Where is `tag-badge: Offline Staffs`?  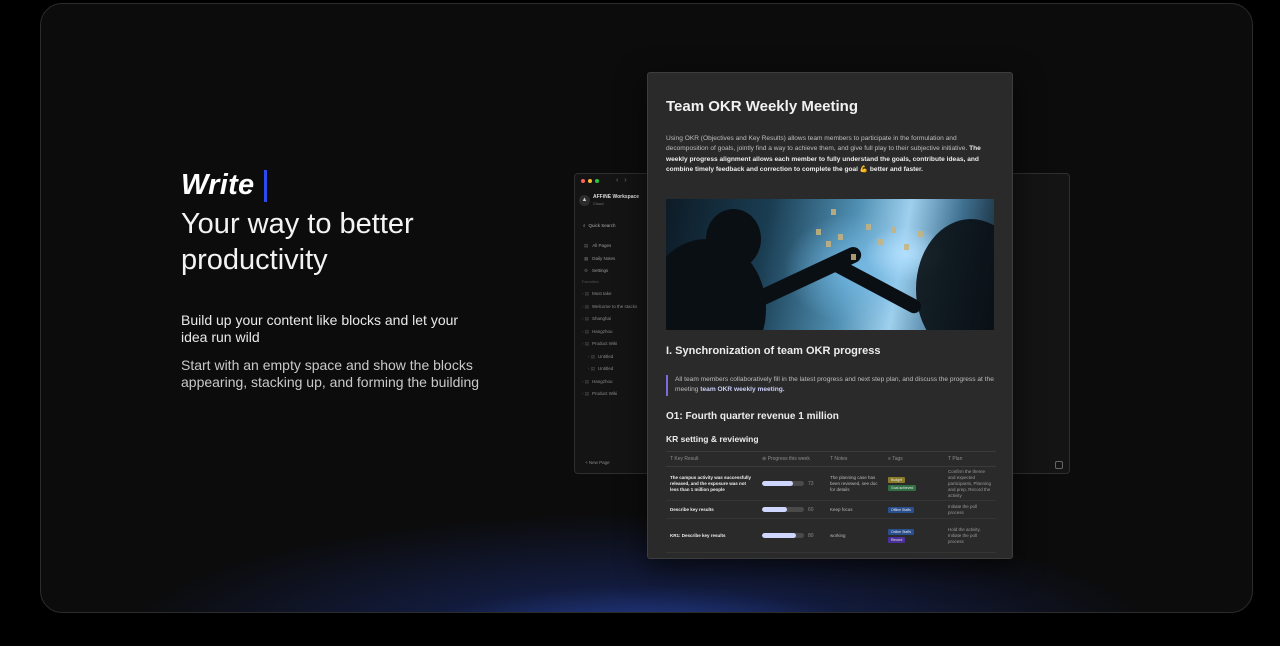
tag-badge: Offline Staffs is located at coordinates (901, 509).